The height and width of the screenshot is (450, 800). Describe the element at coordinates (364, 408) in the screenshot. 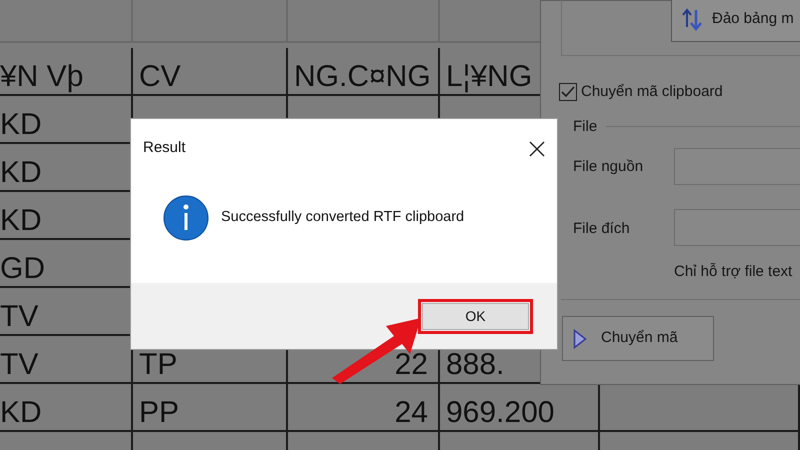

I see `table-cell: 24` at that location.